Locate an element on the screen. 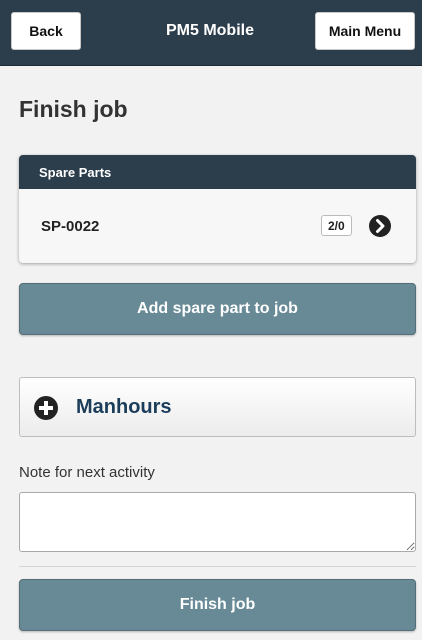 The width and height of the screenshot is (422, 640). chevron-right-icon is located at coordinates (380, 226).